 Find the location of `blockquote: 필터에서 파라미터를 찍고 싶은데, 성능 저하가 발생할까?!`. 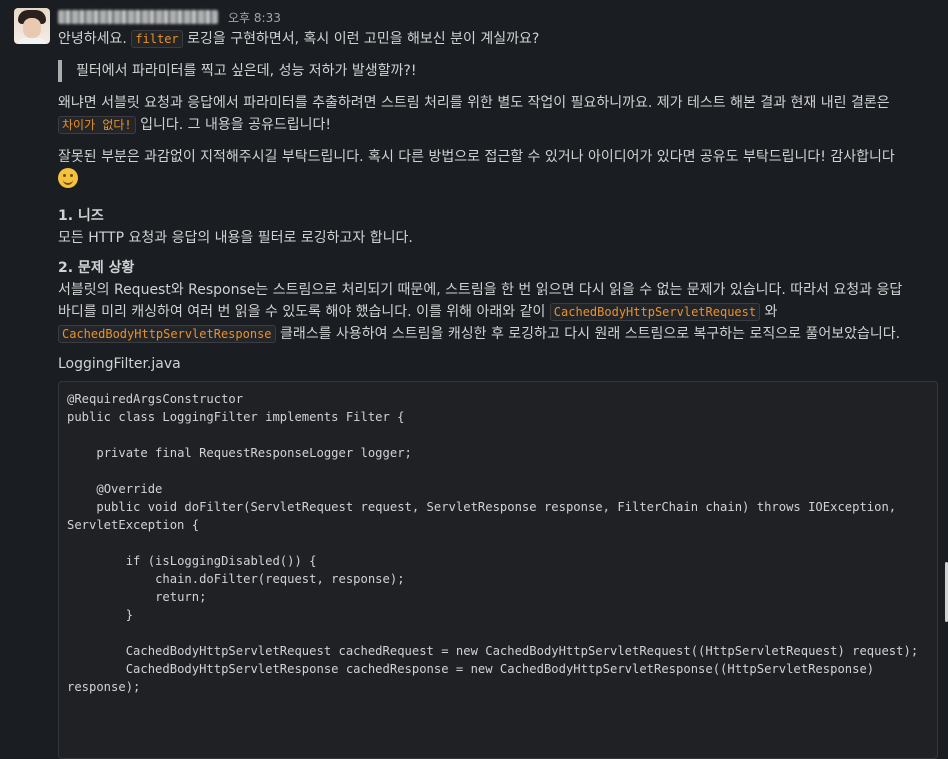

blockquote: 필터에서 파라미터를 찍고 싶은데, 성능 저하가 발생할까?! is located at coordinates (503, 71).